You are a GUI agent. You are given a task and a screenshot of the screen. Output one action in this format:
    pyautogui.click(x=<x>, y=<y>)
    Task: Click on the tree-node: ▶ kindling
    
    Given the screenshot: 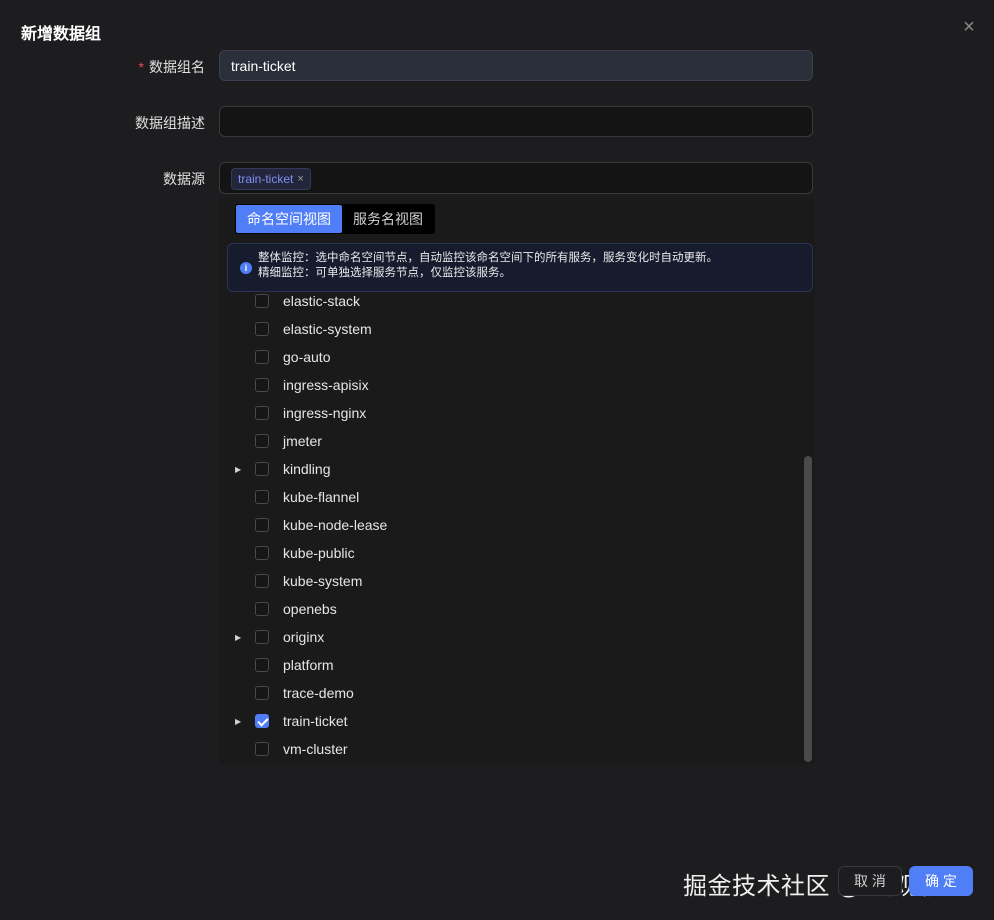 What is the action you would take?
    pyautogui.click(x=509, y=469)
    